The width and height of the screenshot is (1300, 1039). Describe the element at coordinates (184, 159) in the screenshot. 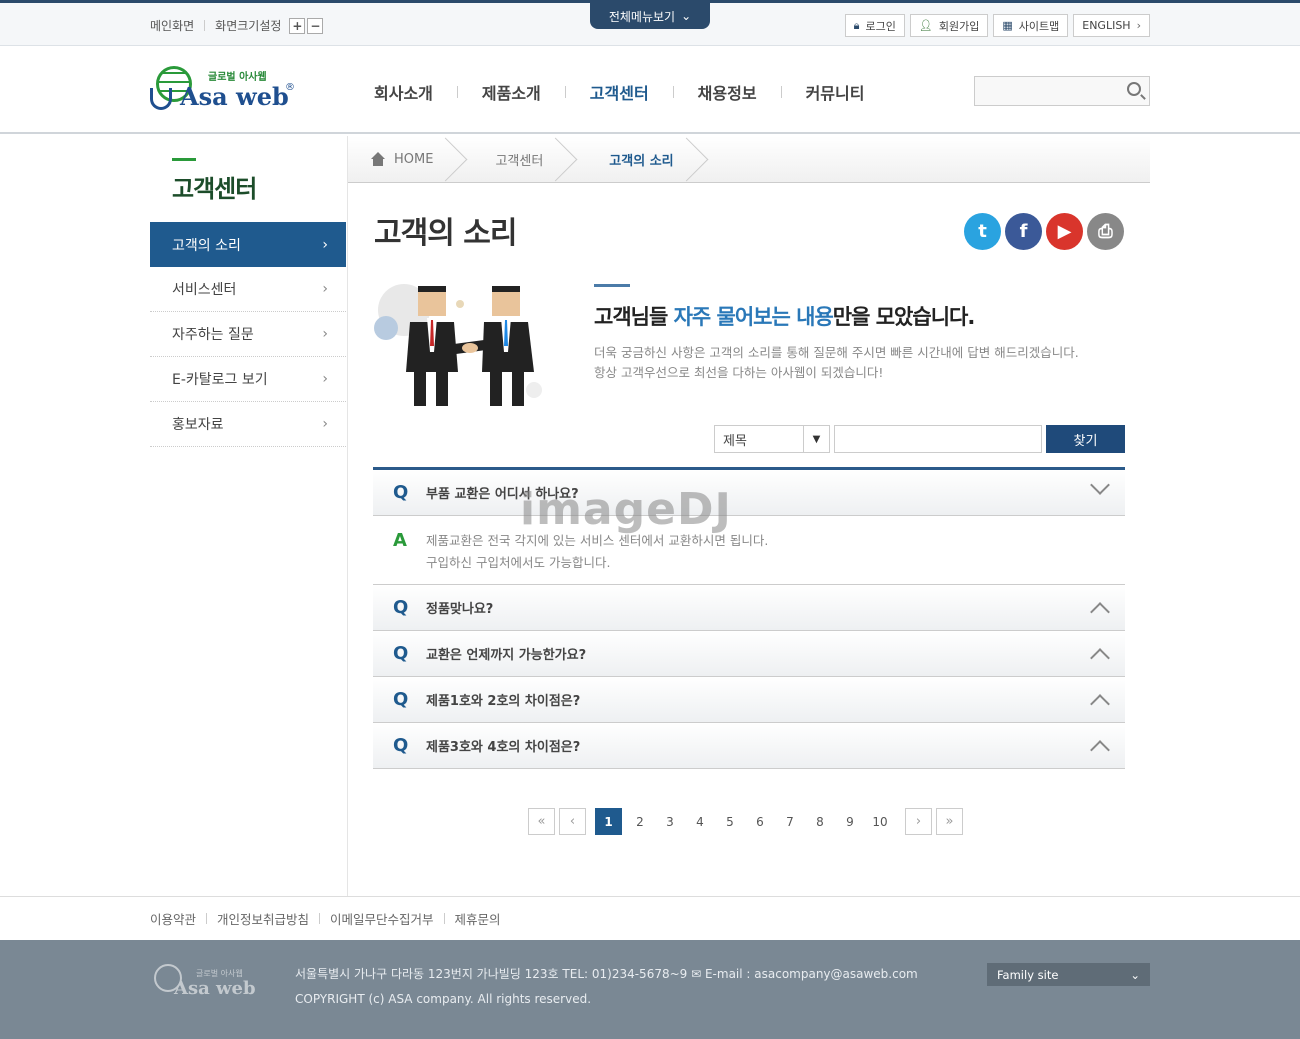

I see `title-accent-bar` at that location.